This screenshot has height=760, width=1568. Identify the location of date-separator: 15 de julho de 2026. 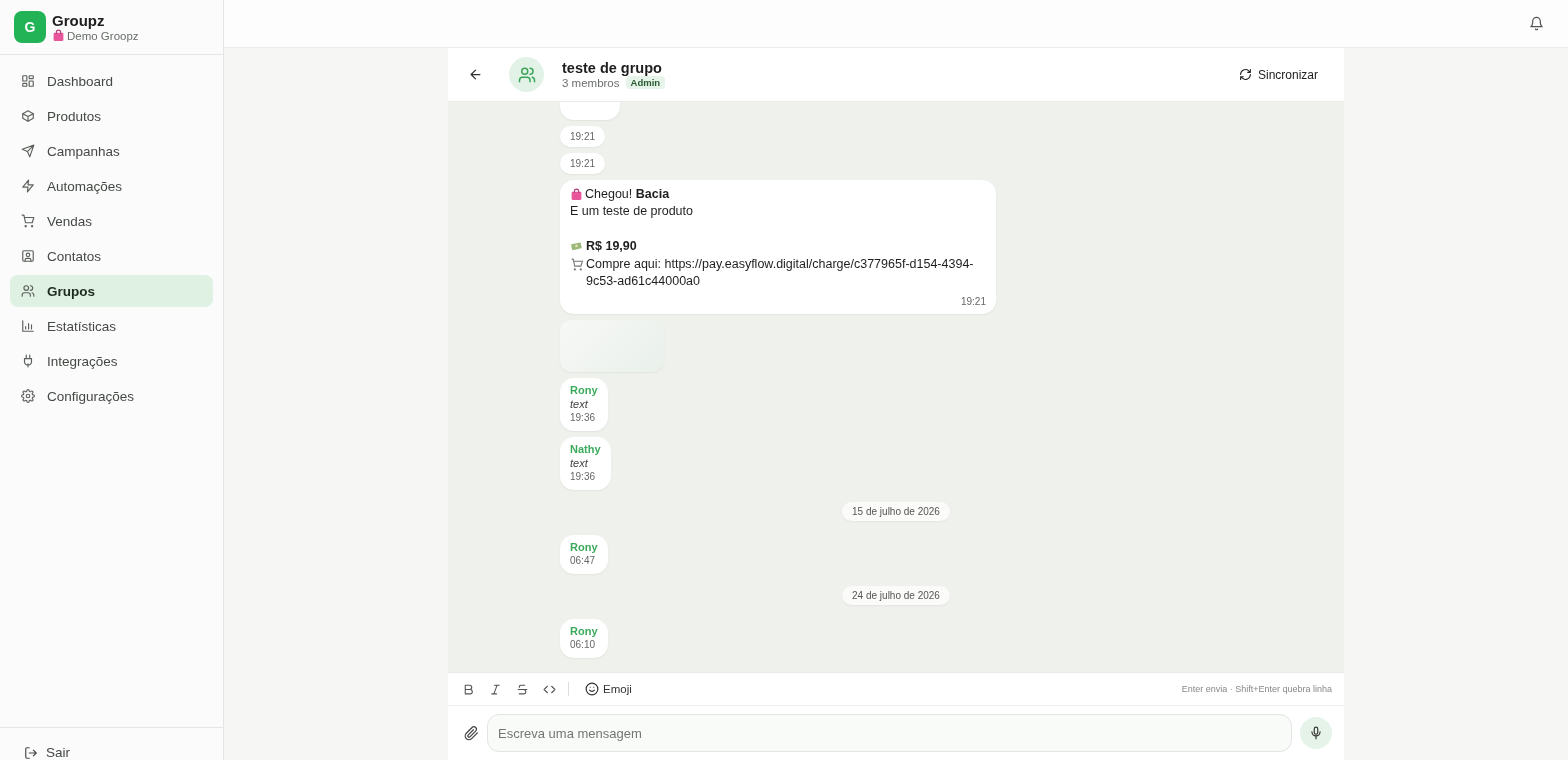
(896, 511).